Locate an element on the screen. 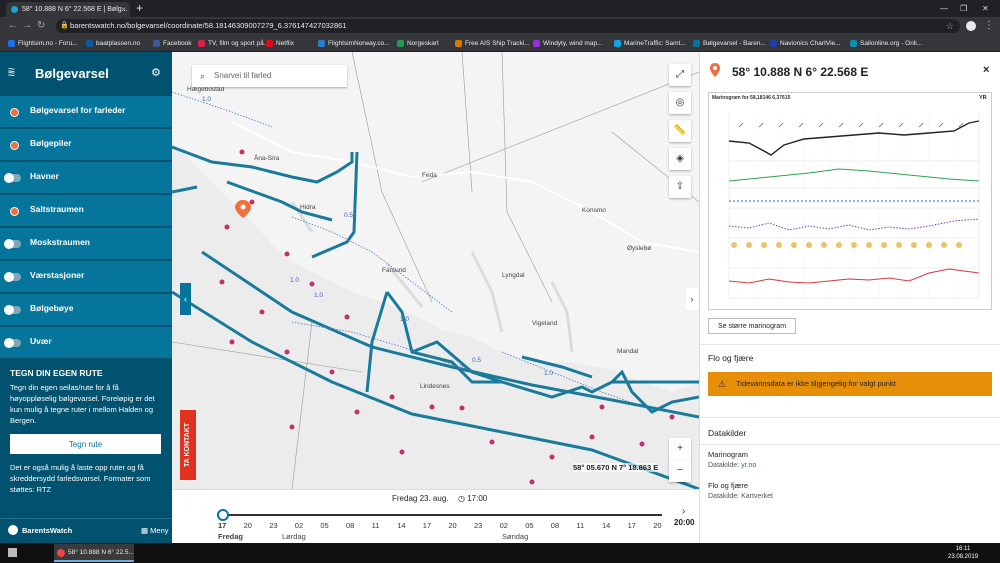 This screenshot has width=1000, height=563. timeline-next-icon: › is located at coordinates (683, 511).